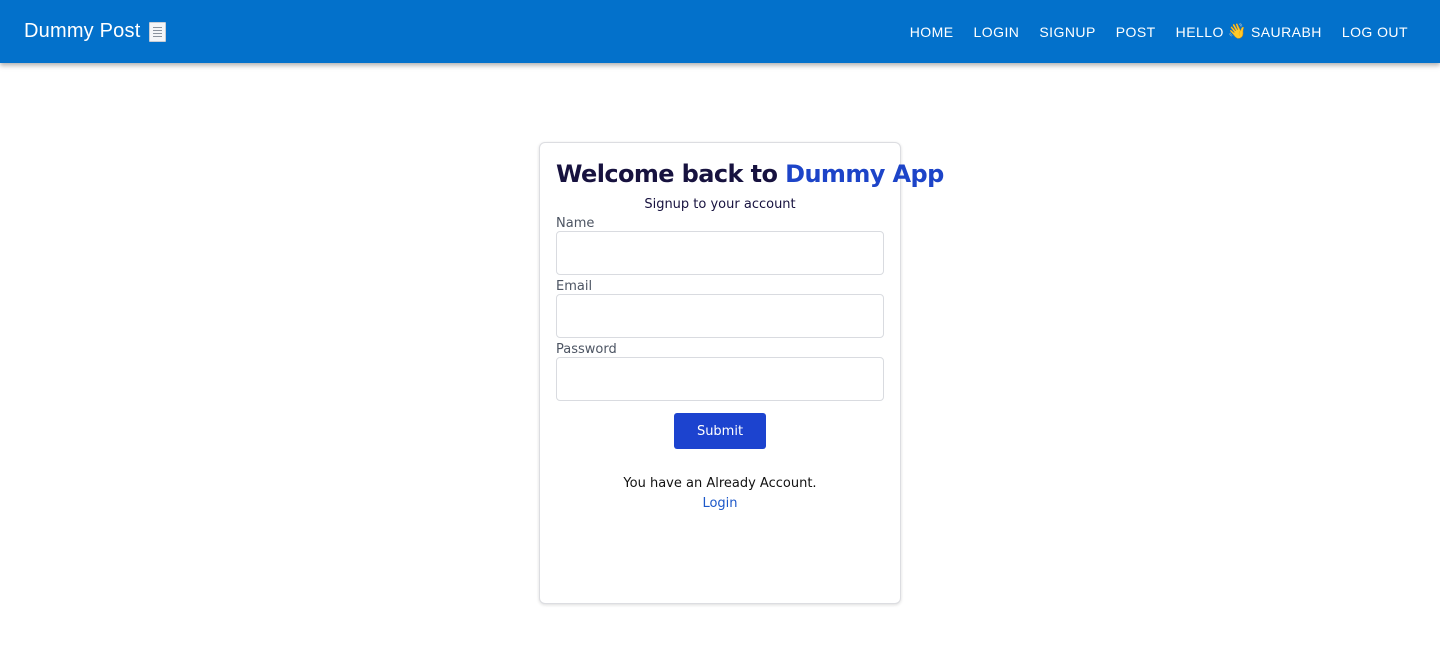 The image size is (1440, 659). What do you see at coordinates (720, 316) in the screenshot?
I see `email-input` at bounding box center [720, 316].